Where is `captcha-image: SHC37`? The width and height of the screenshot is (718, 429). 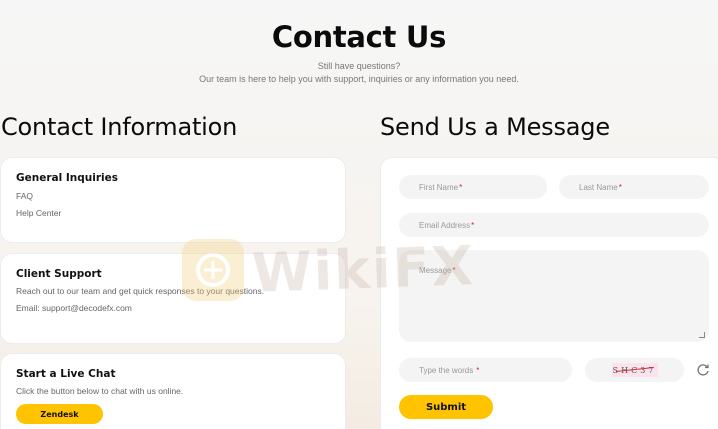 captcha-image: SHC37 is located at coordinates (634, 370).